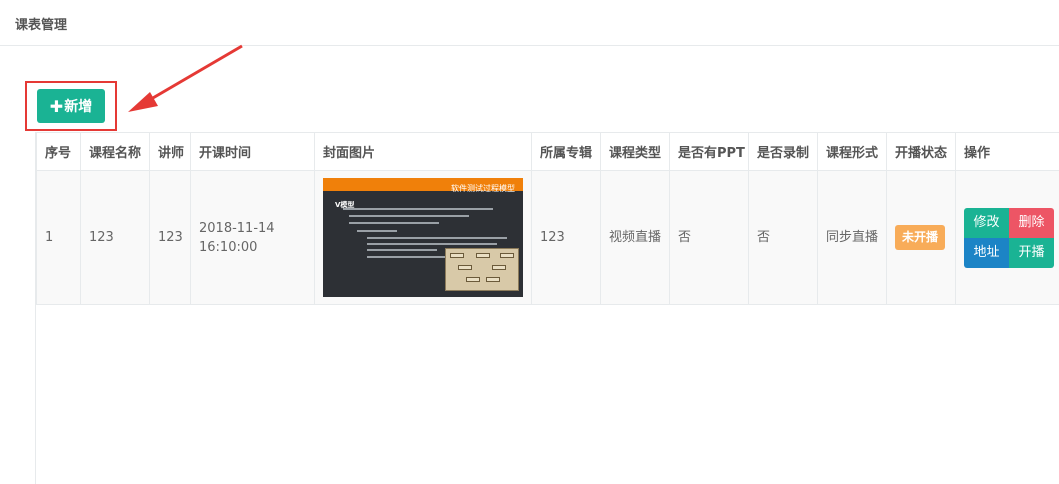  I want to click on start-time: 16:10:00, so click(228, 247).